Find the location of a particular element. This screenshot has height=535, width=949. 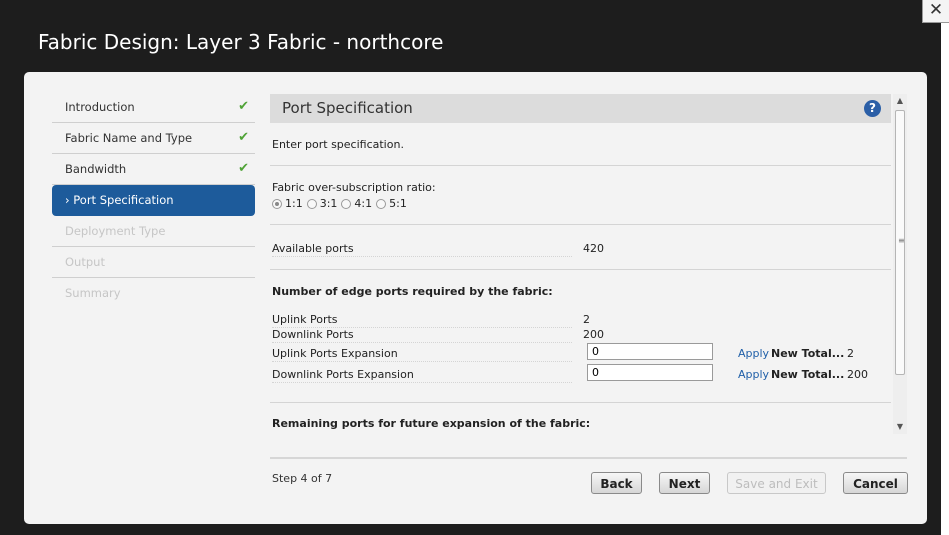

step-bandwidth: Bandwidth ✔ is located at coordinates (153, 169).